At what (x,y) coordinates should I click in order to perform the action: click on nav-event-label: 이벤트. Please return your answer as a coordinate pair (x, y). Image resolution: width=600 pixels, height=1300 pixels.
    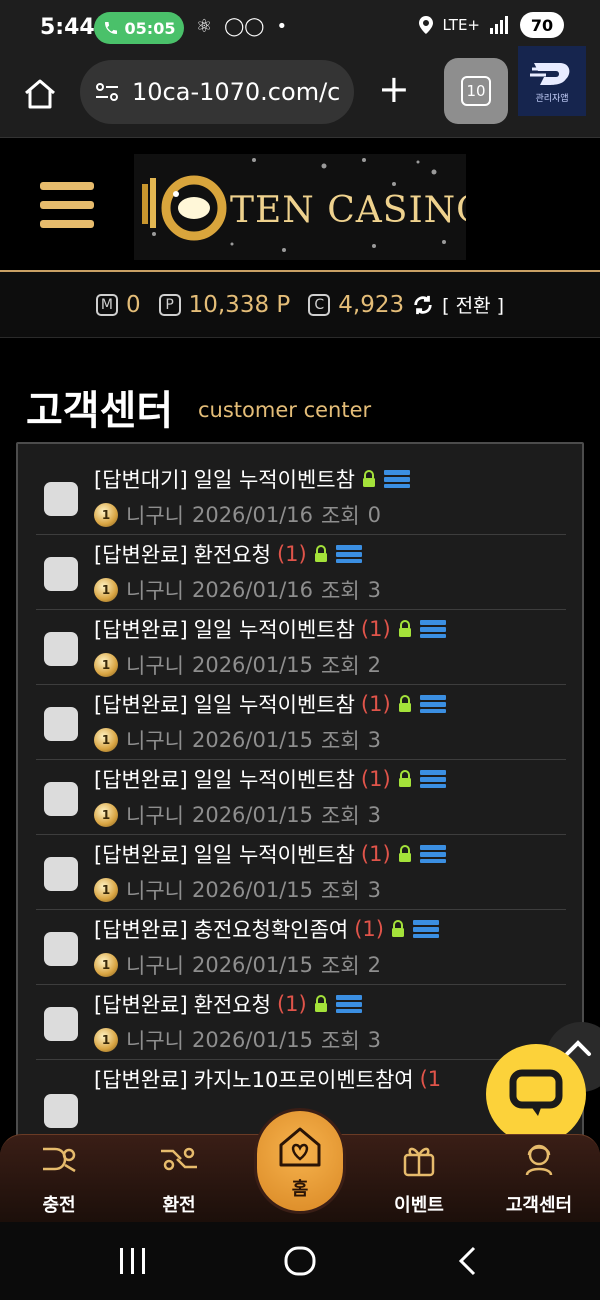
    Looking at the image, I should click on (419, 1205).